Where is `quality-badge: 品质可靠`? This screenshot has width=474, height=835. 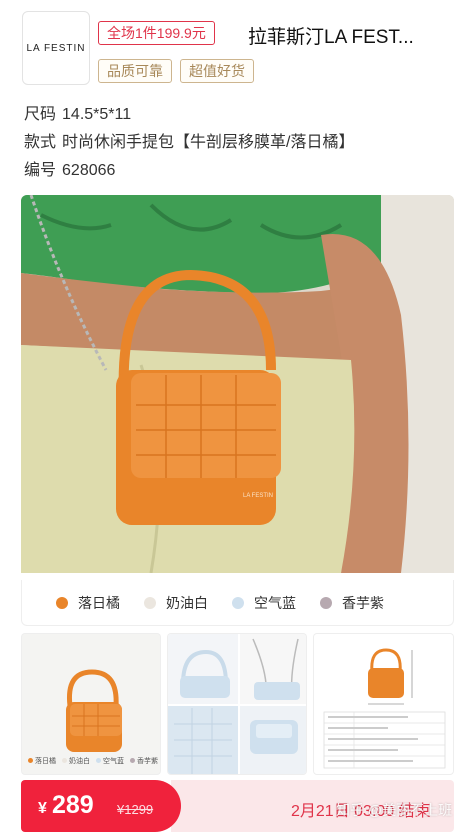 quality-badge: 品质可靠 is located at coordinates (135, 71).